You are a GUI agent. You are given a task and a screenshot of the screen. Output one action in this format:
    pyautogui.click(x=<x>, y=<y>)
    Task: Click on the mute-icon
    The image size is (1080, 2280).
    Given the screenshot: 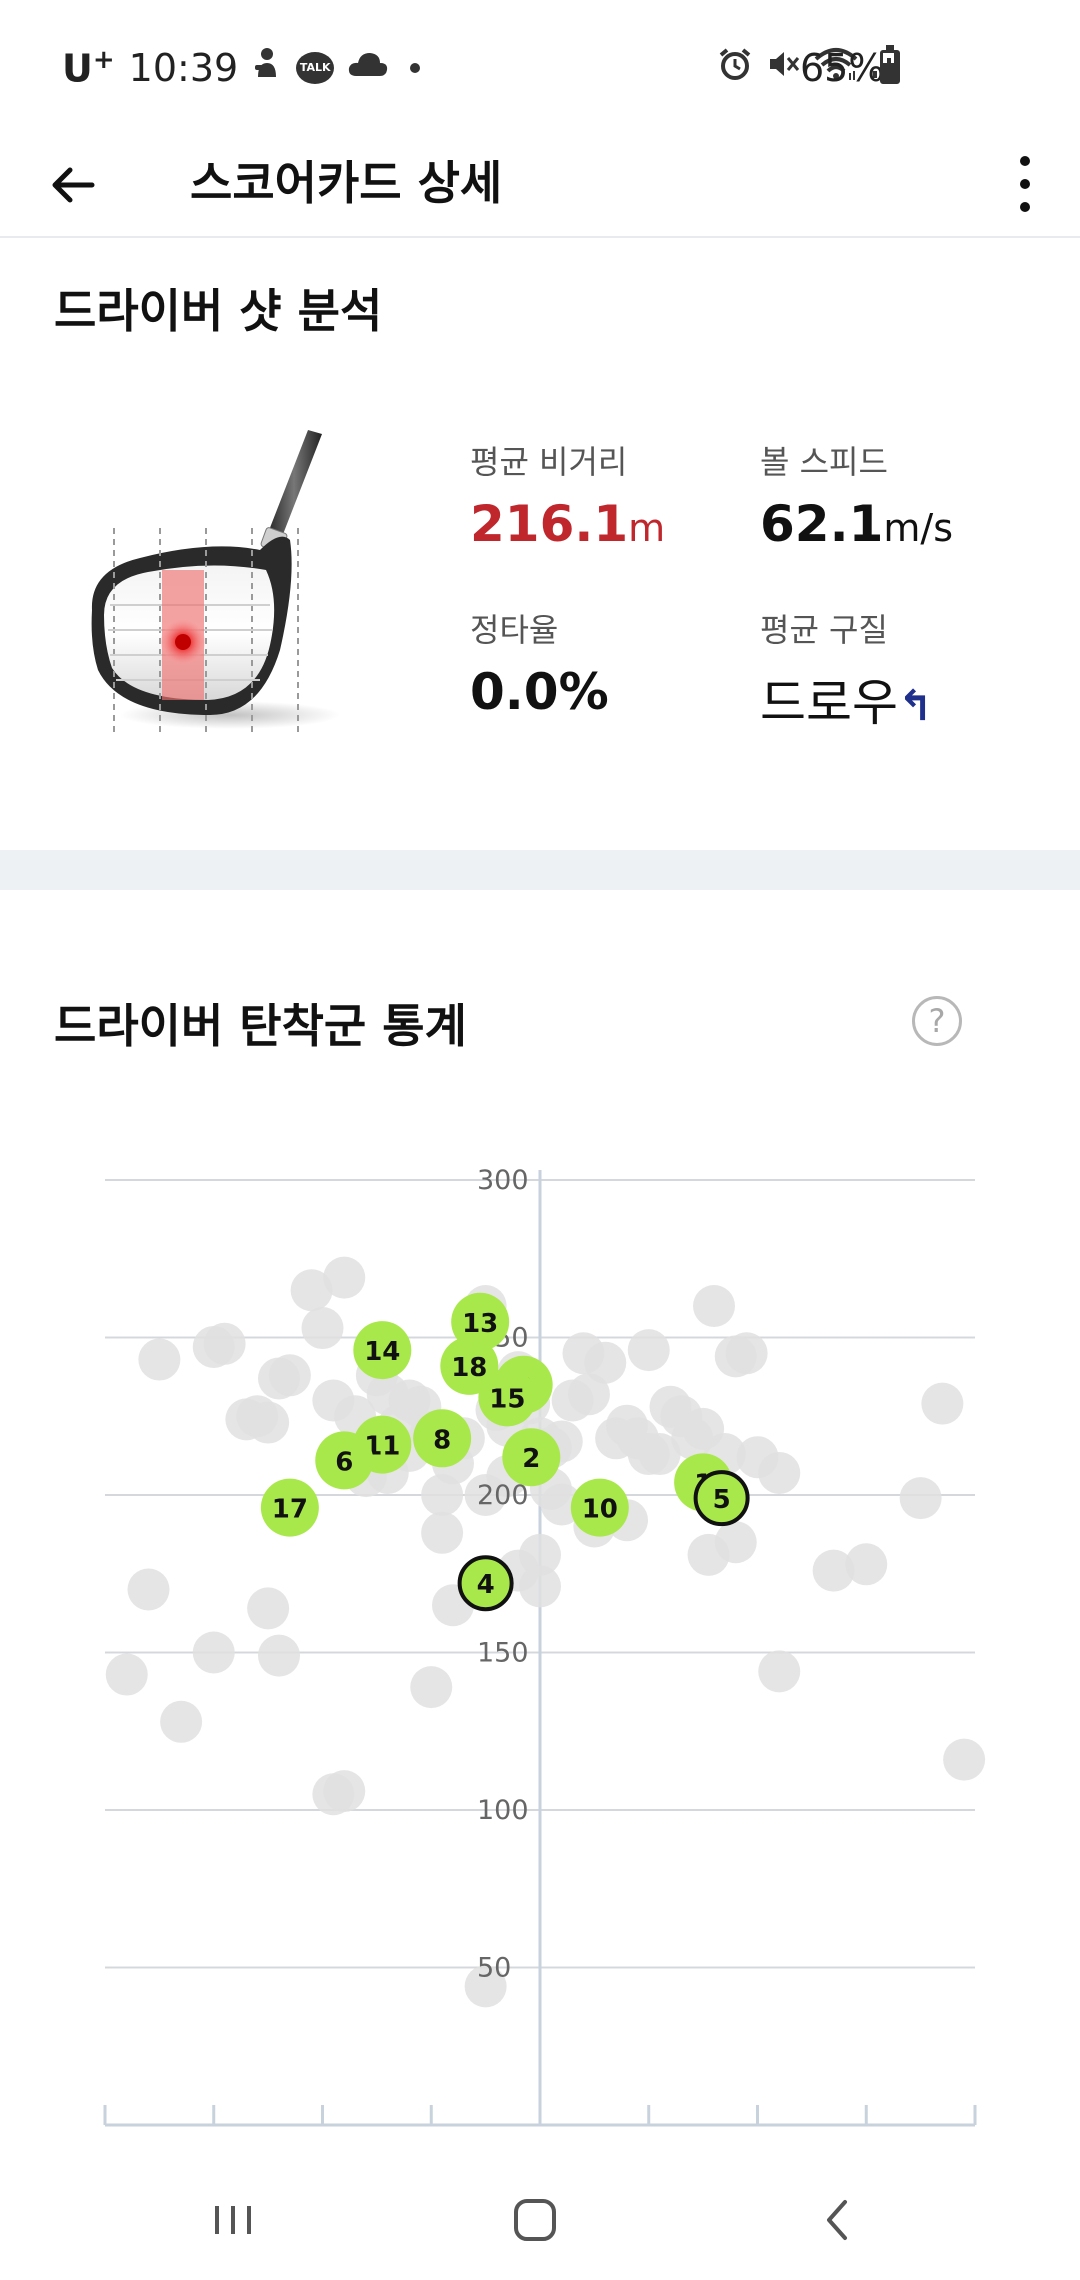 What is the action you would take?
    pyautogui.click(x=783, y=68)
    